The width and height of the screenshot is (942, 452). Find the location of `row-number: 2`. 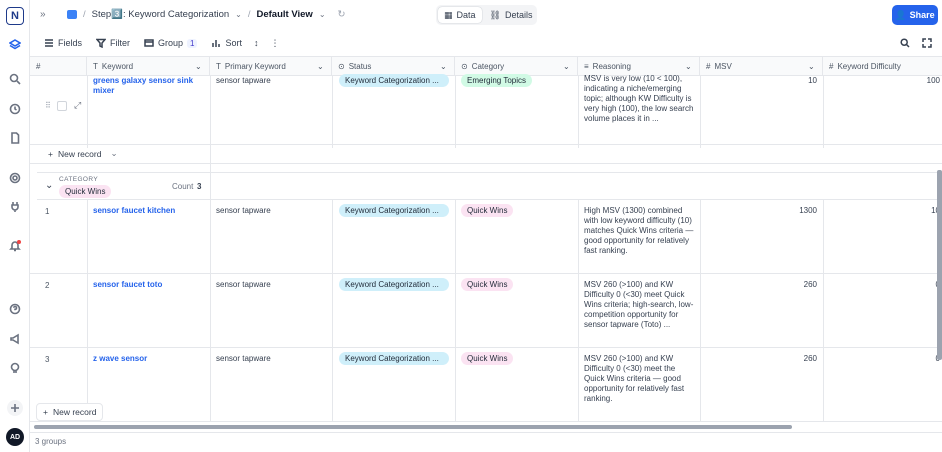

row-number: 2 is located at coordinates (47, 285).